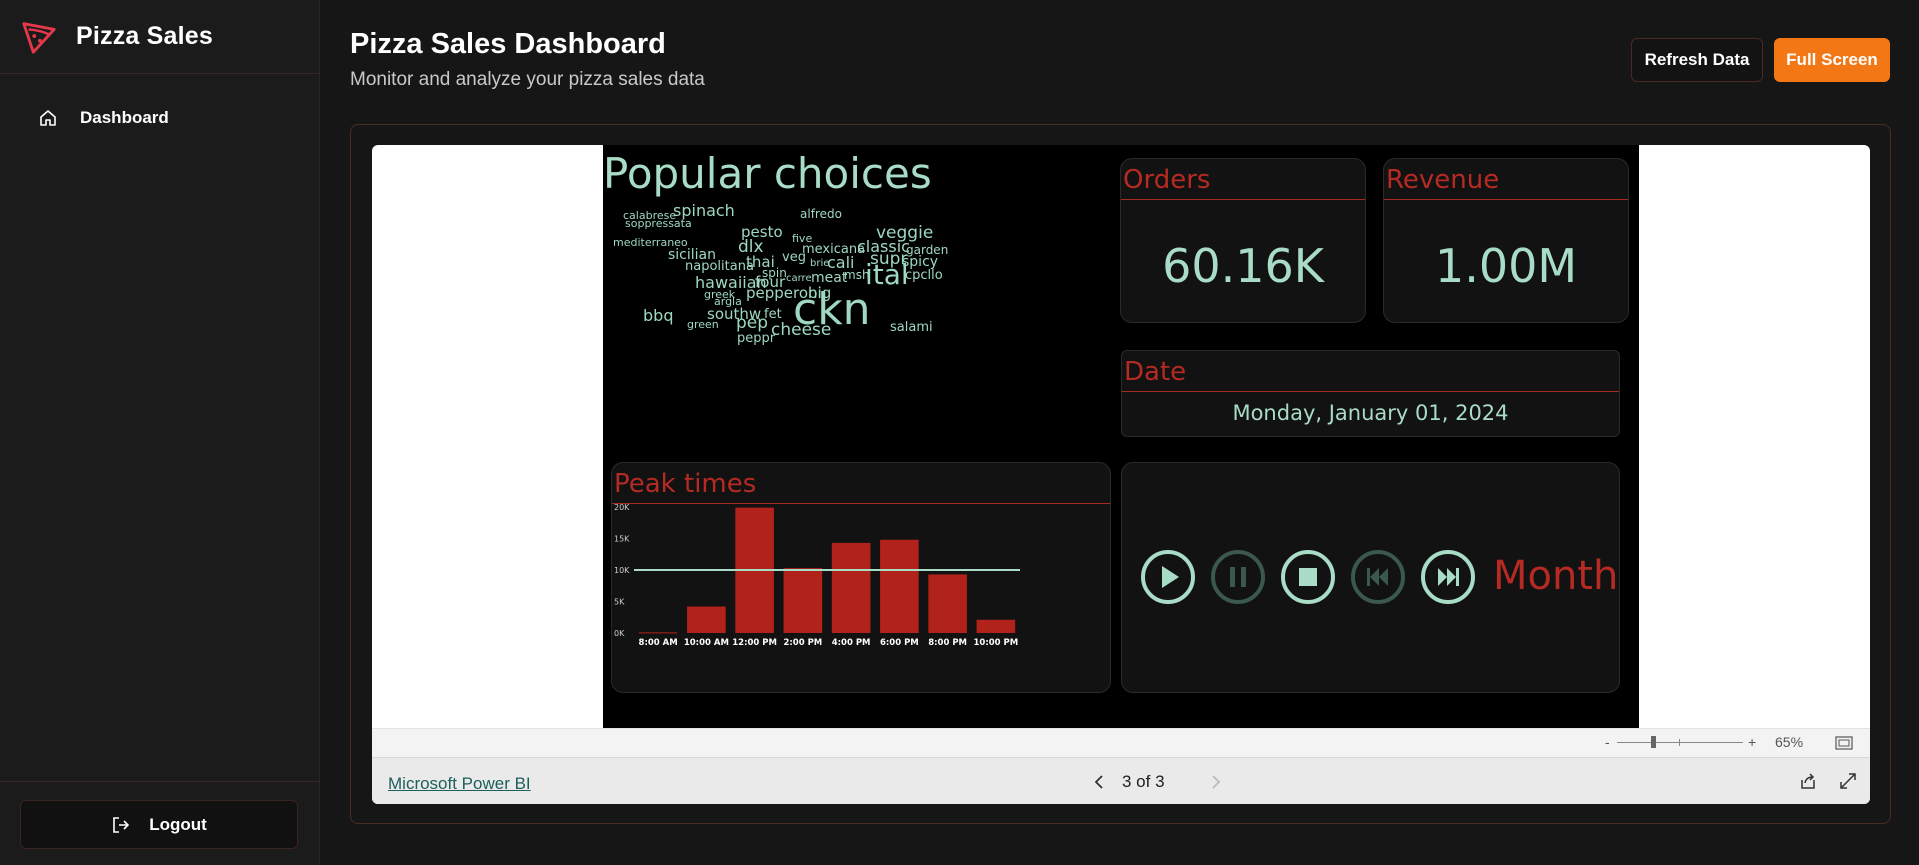 This screenshot has width=1919, height=865. Describe the element at coordinates (719, 266) in the screenshot. I see `wordcloud-word: napolitana` at that location.